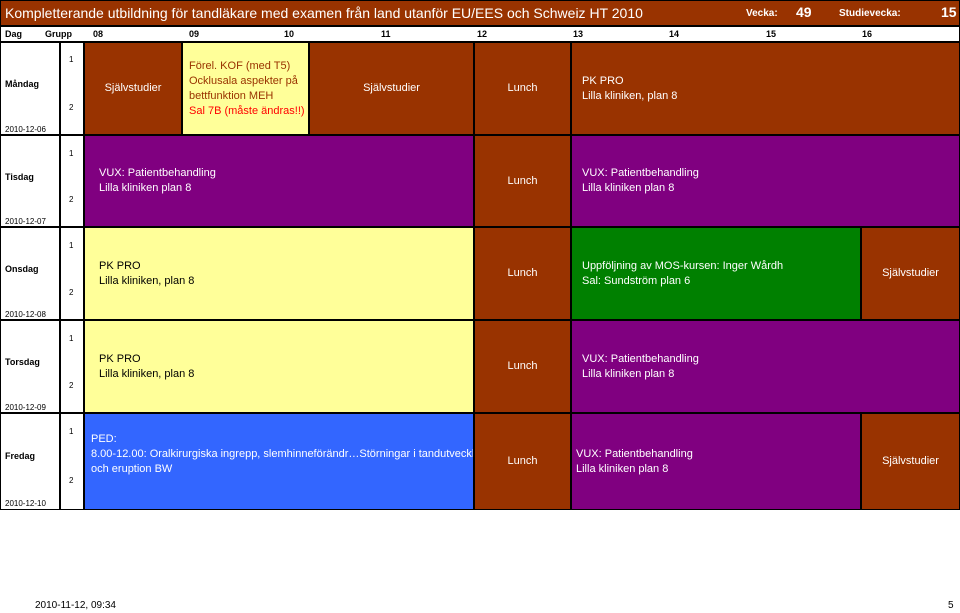  Describe the element at coordinates (20, 456) in the screenshot. I see `day-name: Fredag` at that location.